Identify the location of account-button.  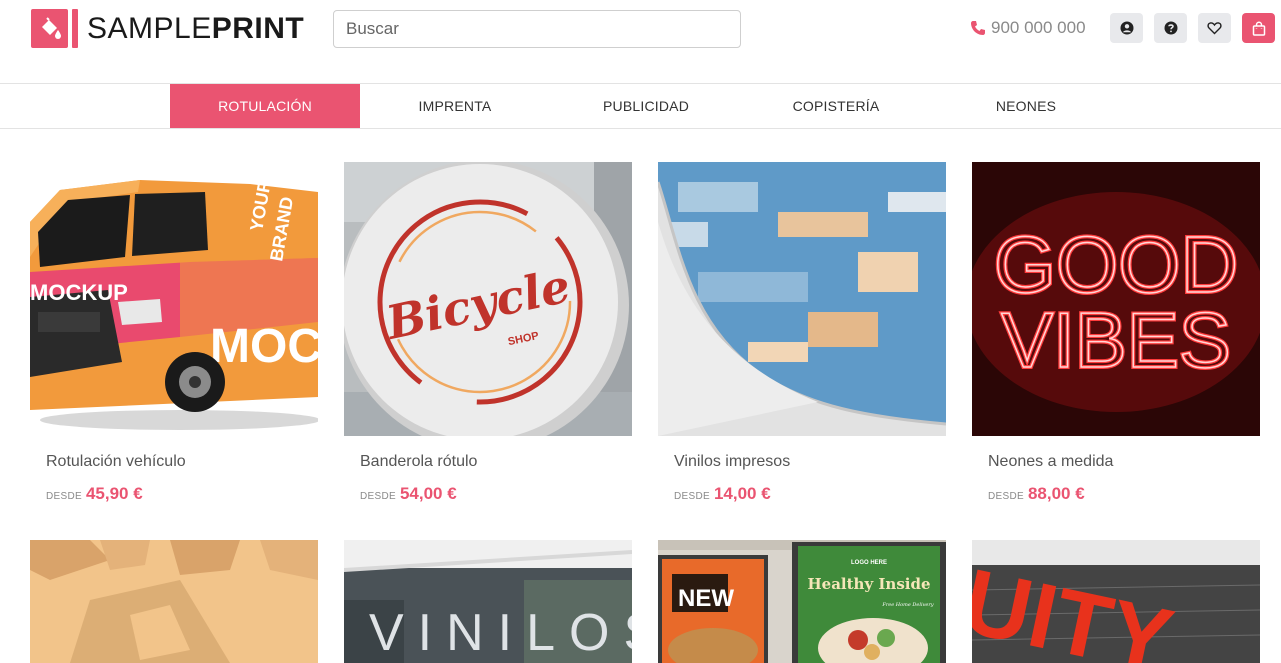
(1126, 28).